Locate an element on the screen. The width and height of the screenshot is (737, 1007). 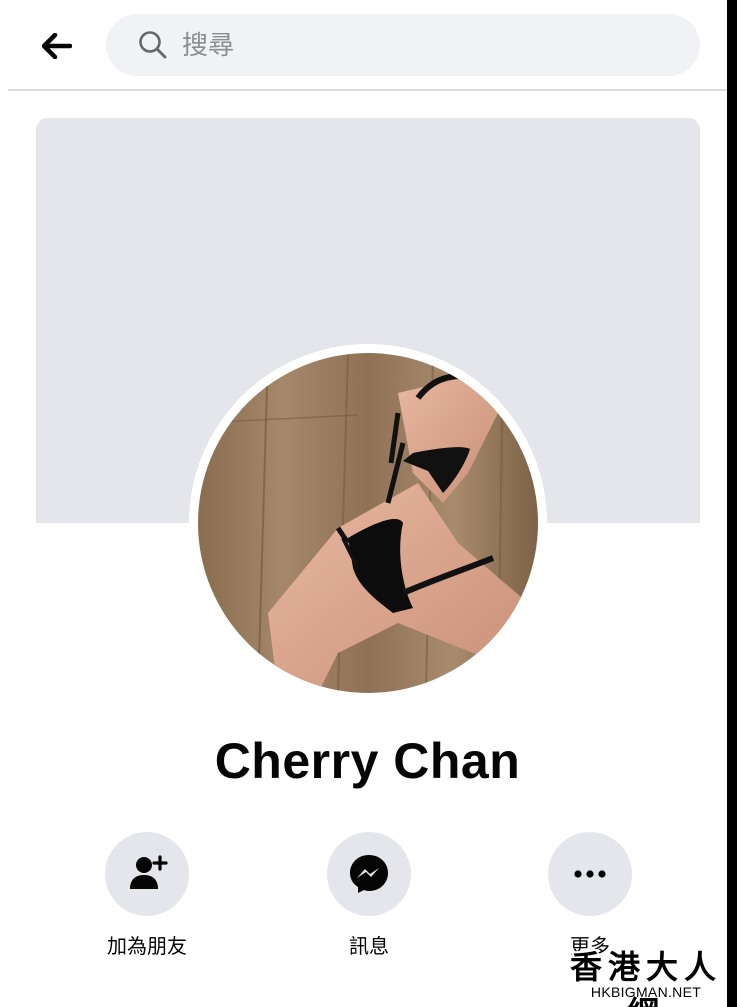
profile-name: Cherry Chan is located at coordinates (367, 761).